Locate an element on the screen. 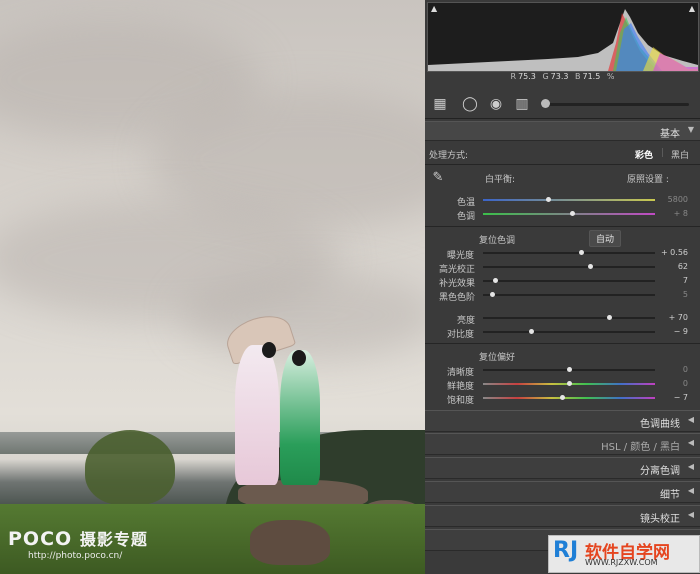 This screenshot has height=574, width=700. grid-icon: ▦ is located at coordinates (440, 104).